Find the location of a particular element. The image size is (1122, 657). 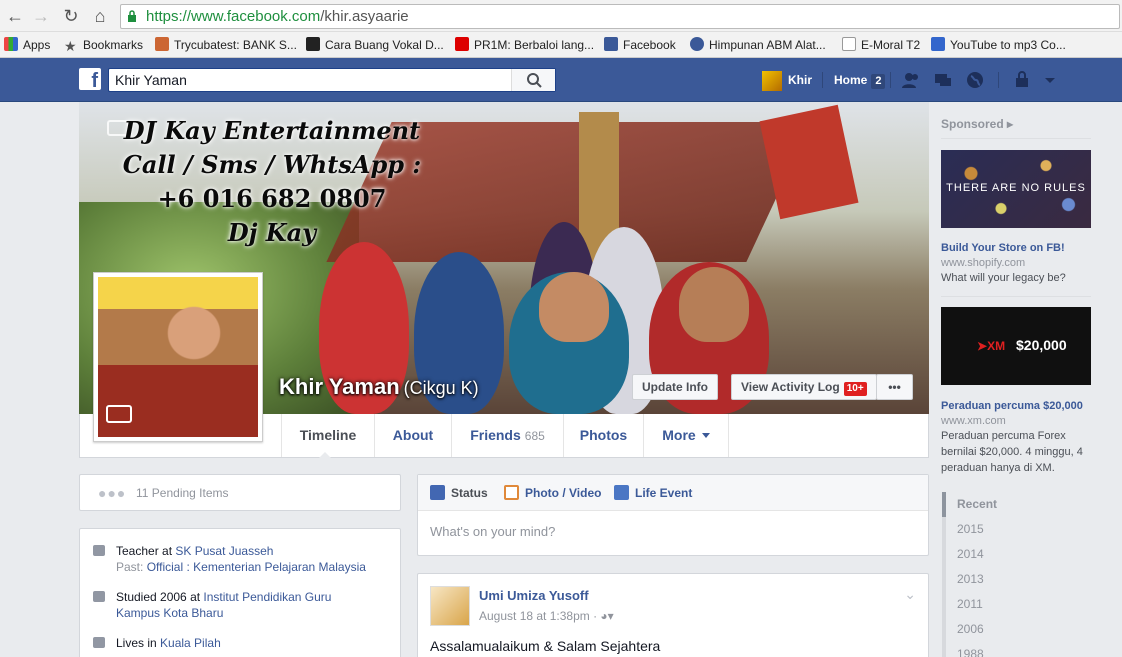

lives-place-link: Kuala Pilah is located at coordinates (190, 643).